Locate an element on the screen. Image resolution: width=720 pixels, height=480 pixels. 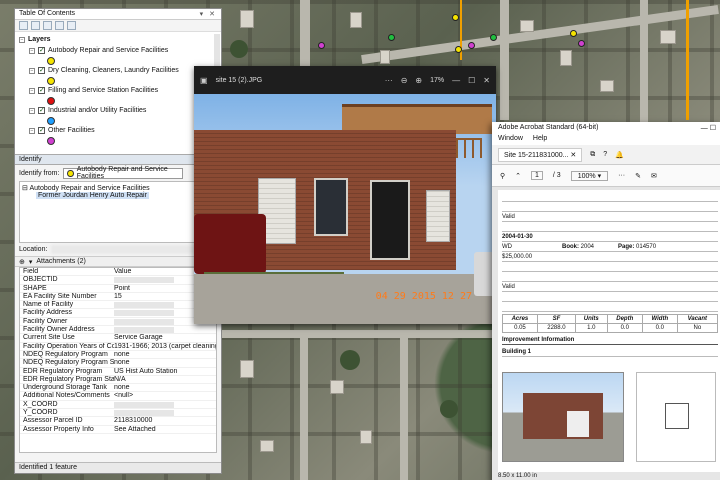
table-cell: 2288.0 is located at coordinates (556, 328).